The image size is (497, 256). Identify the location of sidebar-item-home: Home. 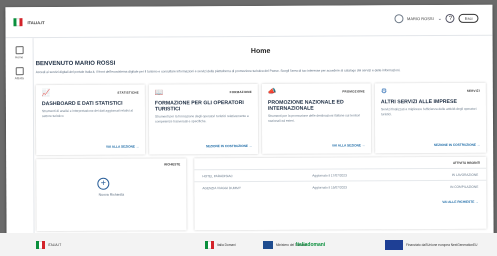
(19, 52).